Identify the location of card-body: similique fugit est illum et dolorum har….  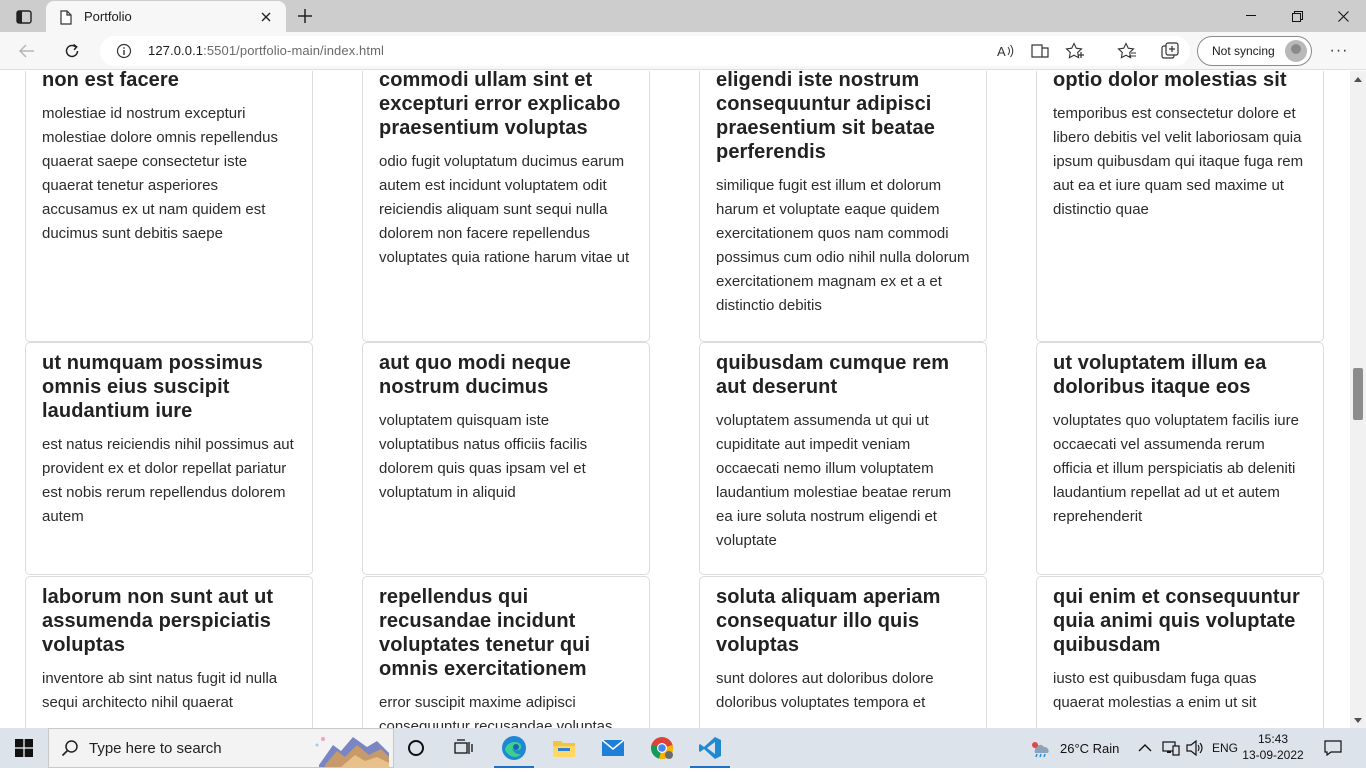
(843, 245).